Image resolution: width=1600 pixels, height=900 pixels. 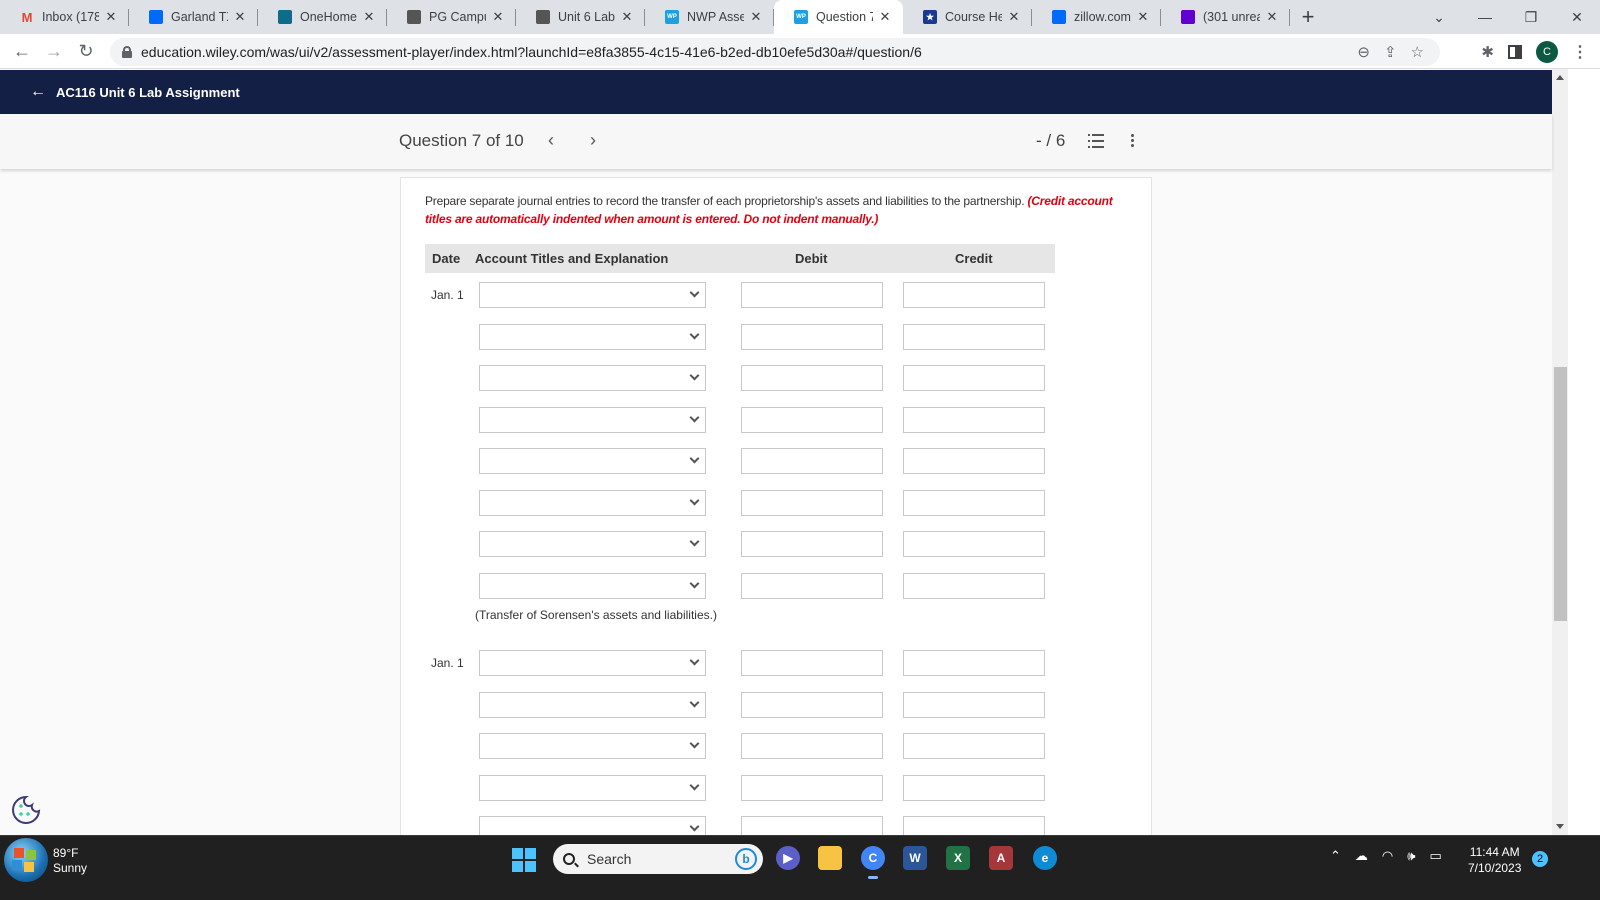 I want to click on zoom-out-icon: ⊖, so click(x=1363, y=52).